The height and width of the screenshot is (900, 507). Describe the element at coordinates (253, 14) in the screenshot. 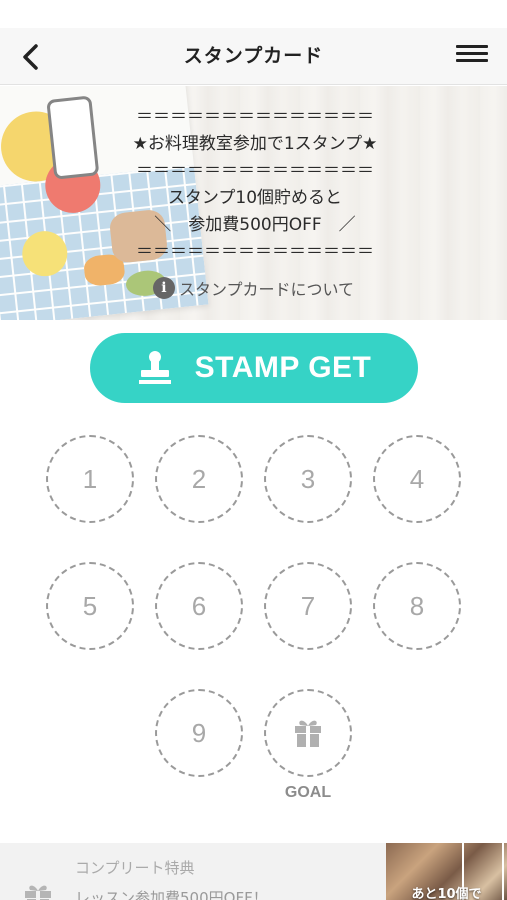

I see `status-bar` at that location.